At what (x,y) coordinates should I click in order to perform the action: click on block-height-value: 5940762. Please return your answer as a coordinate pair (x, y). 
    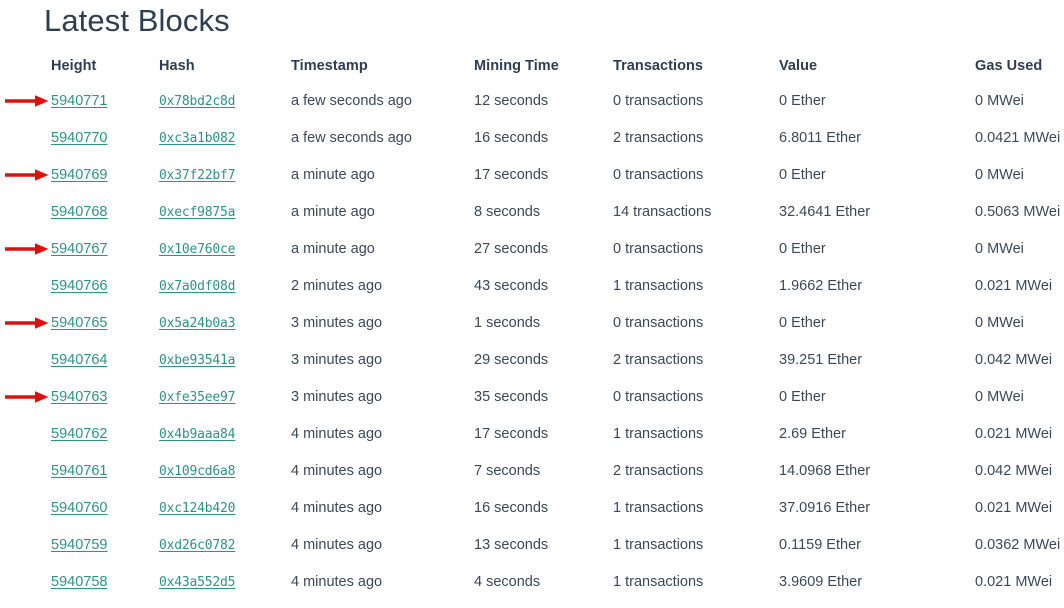
    Looking at the image, I should click on (79, 434).